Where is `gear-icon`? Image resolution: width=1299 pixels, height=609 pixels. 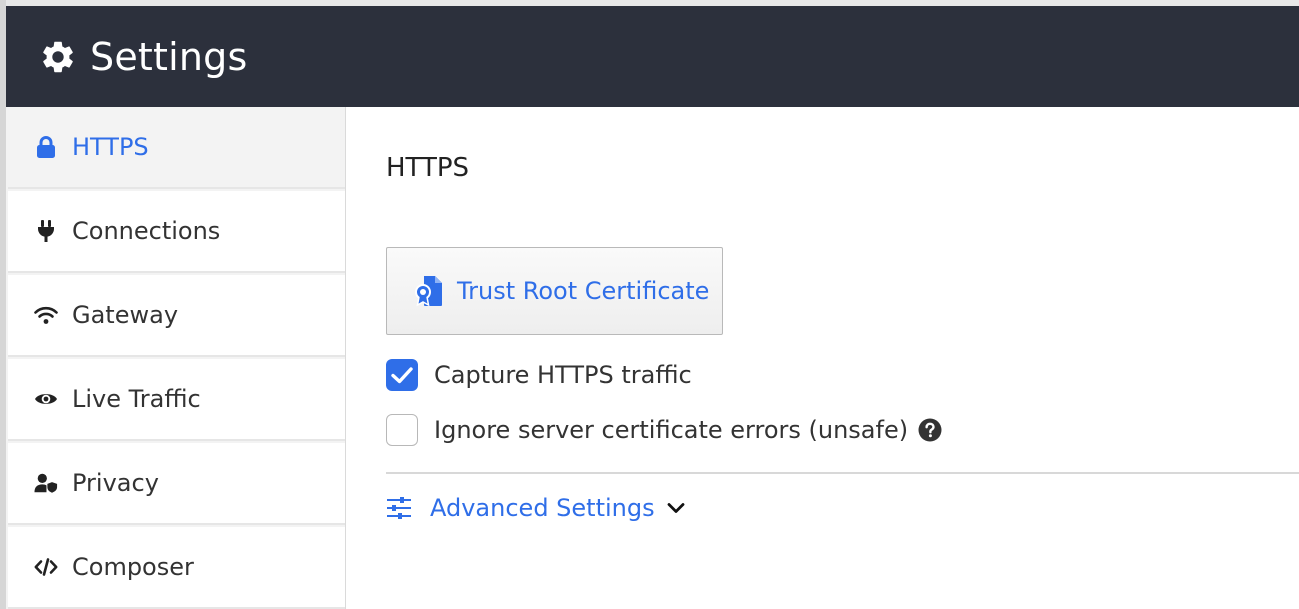 gear-icon is located at coordinates (58, 57).